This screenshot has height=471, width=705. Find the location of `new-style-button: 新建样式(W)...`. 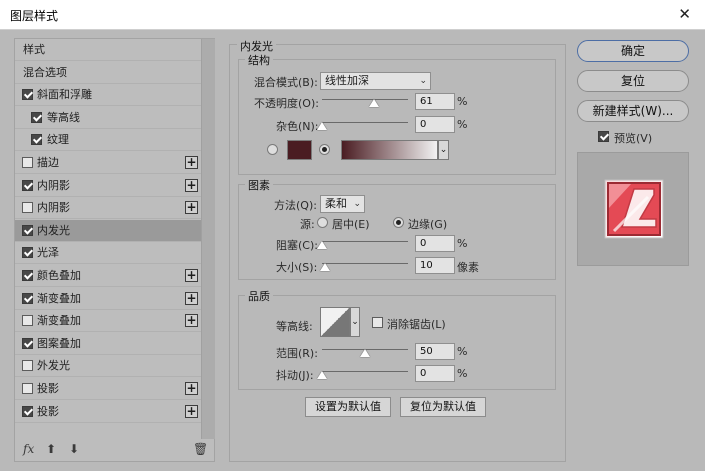

new-style-button: 新建样式(W)... is located at coordinates (633, 111).